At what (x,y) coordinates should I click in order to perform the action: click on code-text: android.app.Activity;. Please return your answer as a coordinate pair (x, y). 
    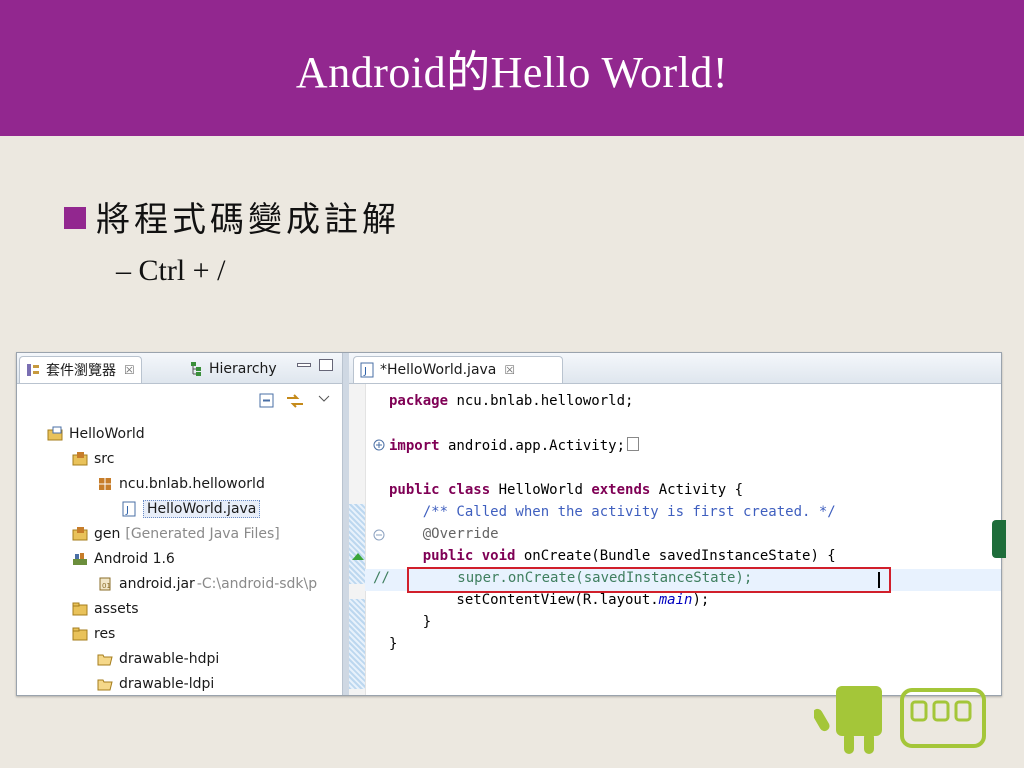
    Looking at the image, I should click on (532, 446).